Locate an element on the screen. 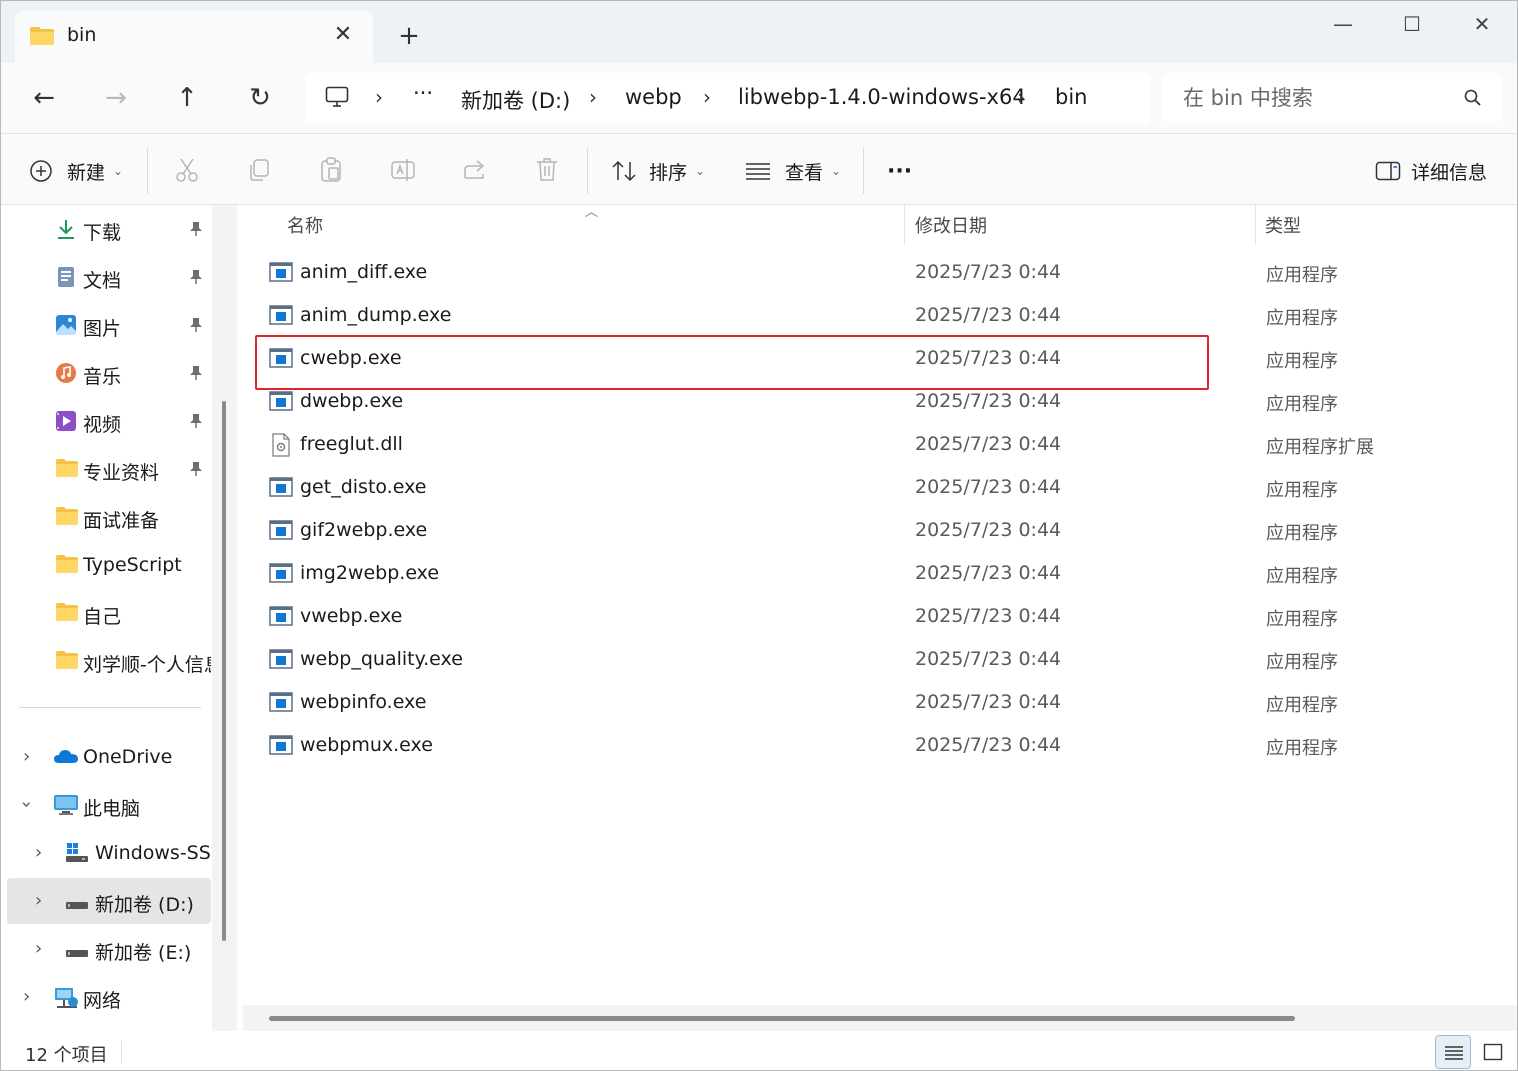  search-input is located at coordinates (1318, 98).